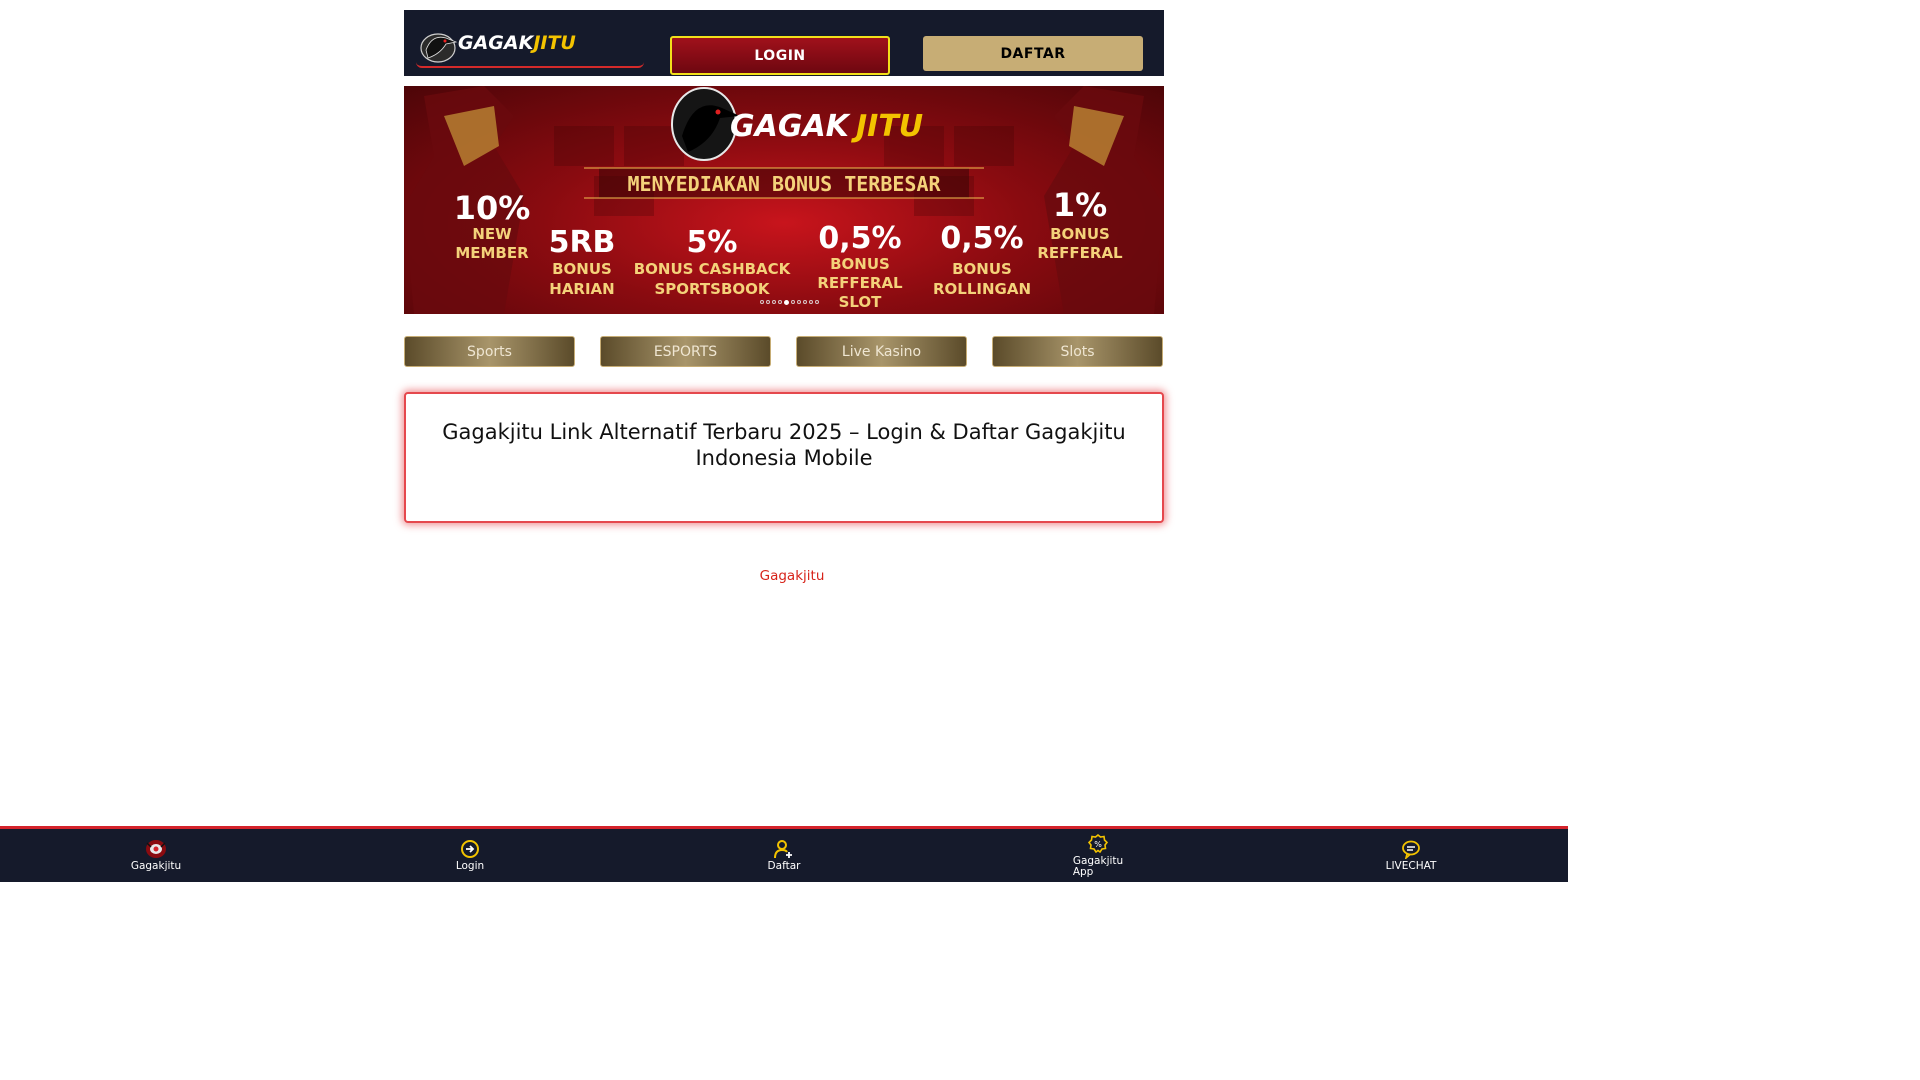 This screenshot has height=1080, width=1920. What do you see at coordinates (712, 289) in the screenshot?
I see `promo-line: SPORTSBOOK` at bounding box center [712, 289].